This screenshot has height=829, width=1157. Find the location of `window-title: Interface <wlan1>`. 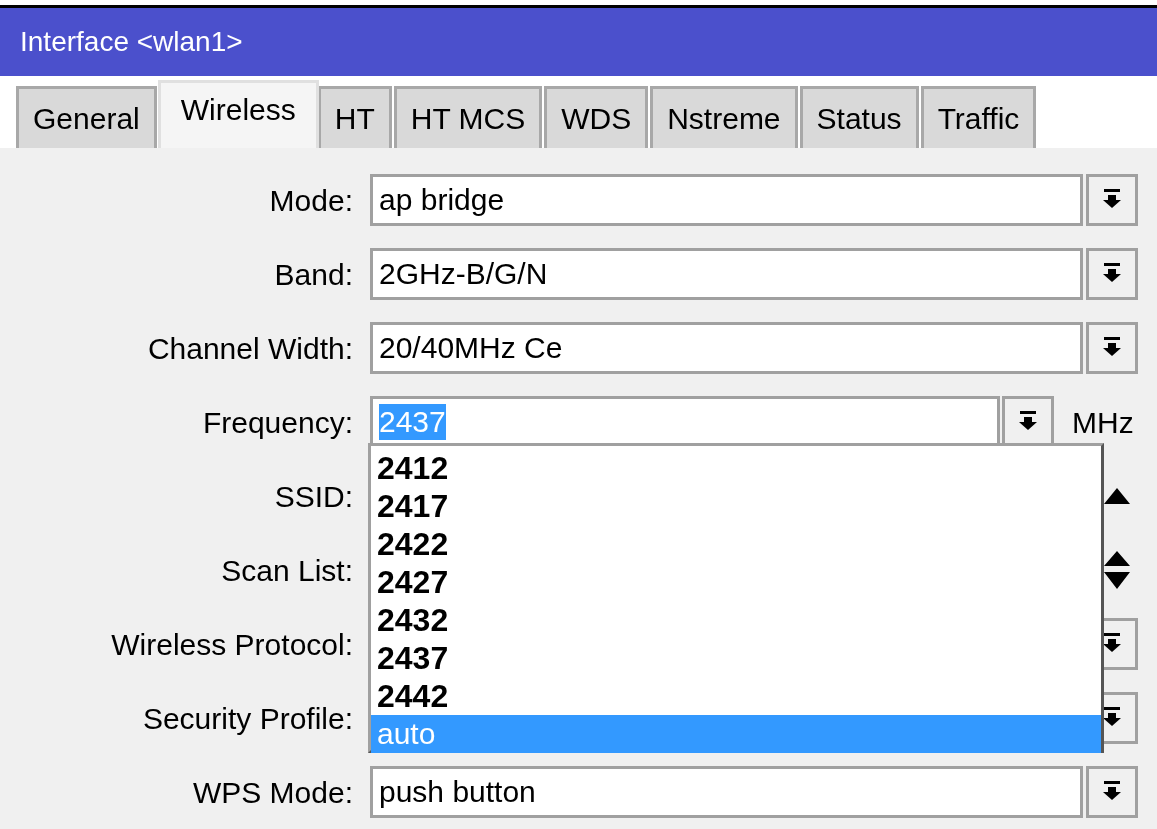

window-title: Interface <wlan1> is located at coordinates (131, 42).